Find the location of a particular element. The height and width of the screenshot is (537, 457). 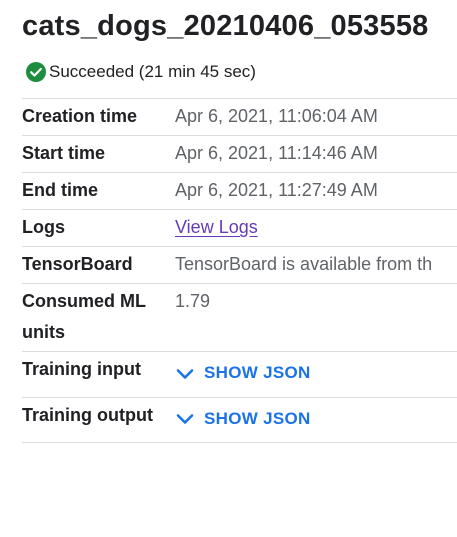

check-circle-icon is located at coordinates (36, 72).